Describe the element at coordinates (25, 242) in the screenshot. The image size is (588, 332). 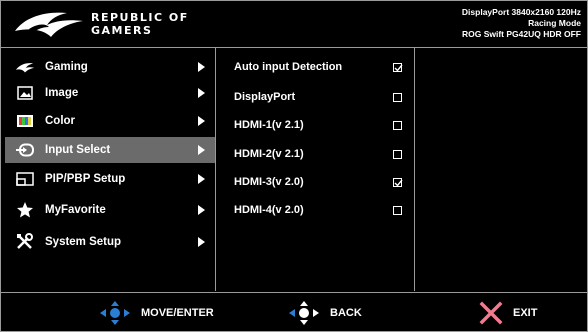
I see `tools-icon` at that location.